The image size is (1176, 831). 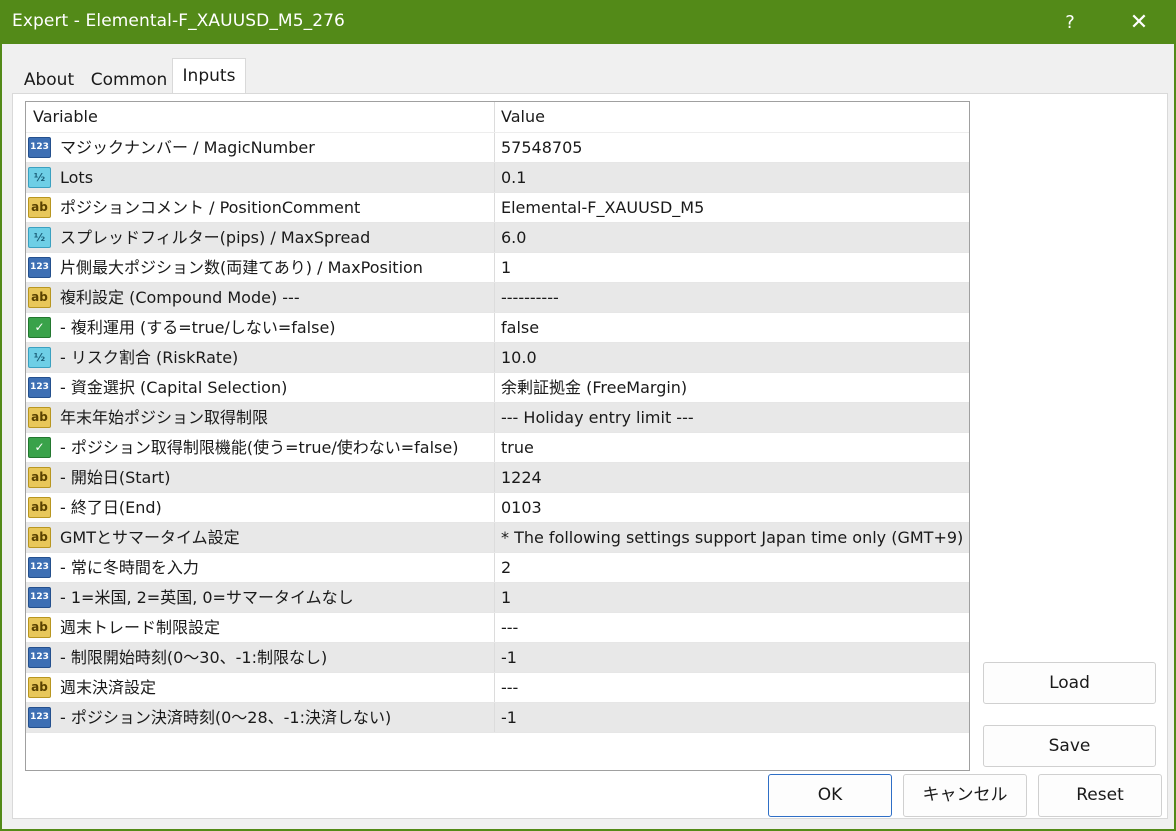 What do you see at coordinates (77, 177) in the screenshot?
I see `variable-name: Lots` at bounding box center [77, 177].